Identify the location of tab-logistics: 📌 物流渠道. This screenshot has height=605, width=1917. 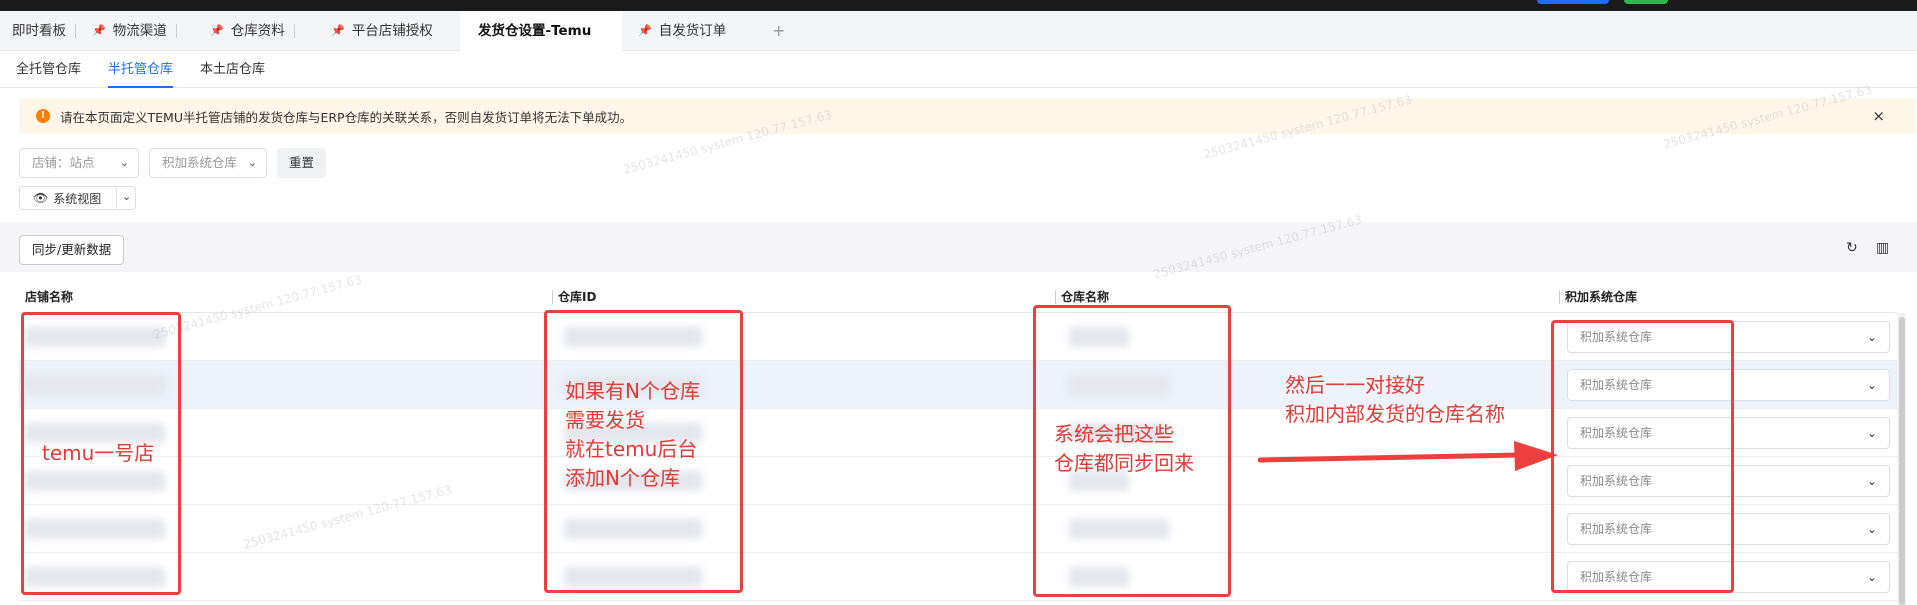
(134, 31).